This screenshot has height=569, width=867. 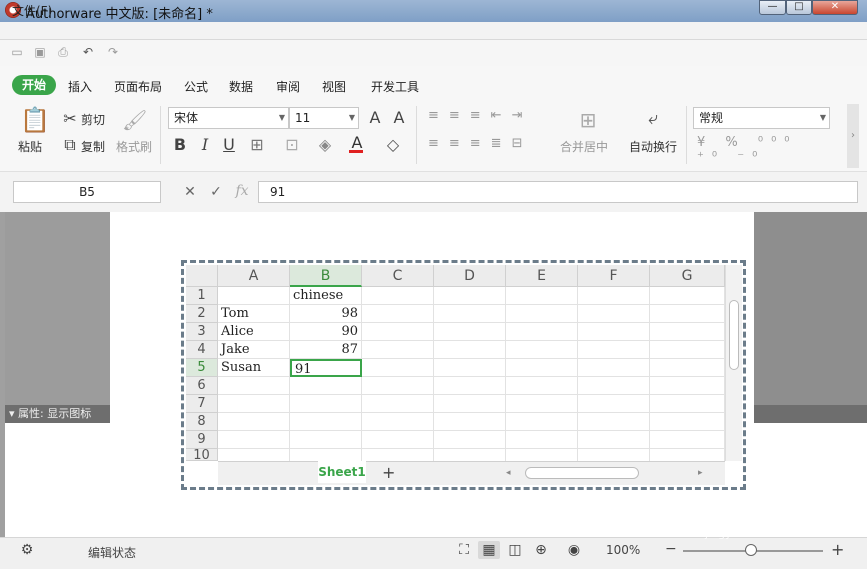 What do you see at coordinates (326, 350) in the screenshot?
I see `table-cell: 87` at bounding box center [326, 350].